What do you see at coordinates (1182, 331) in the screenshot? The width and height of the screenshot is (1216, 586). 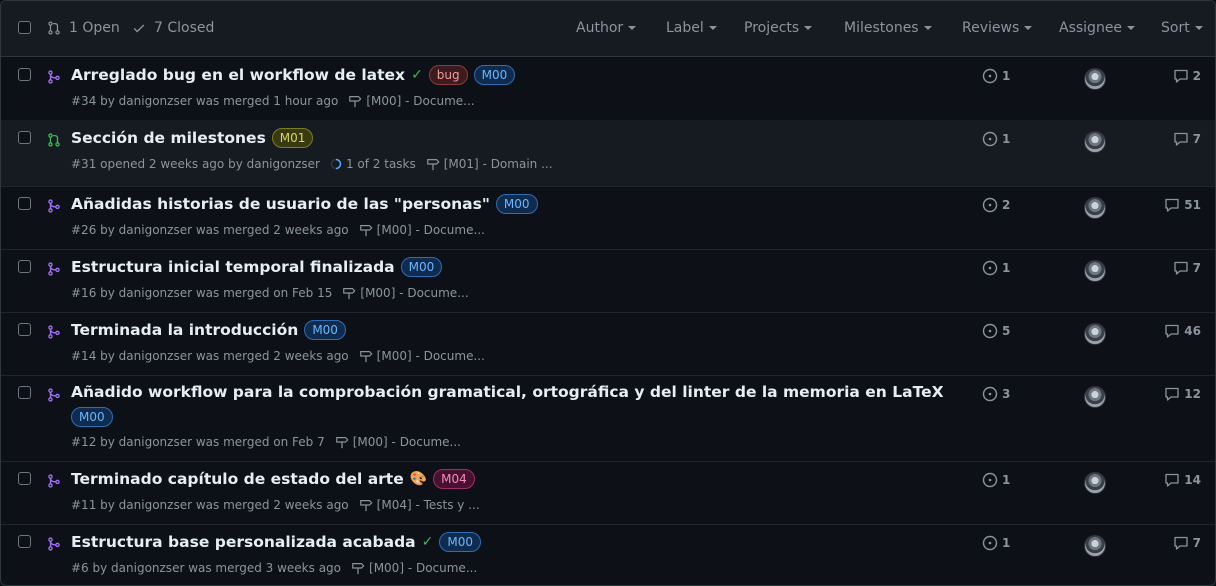 I see `comments-link: 46` at bounding box center [1182, 331].